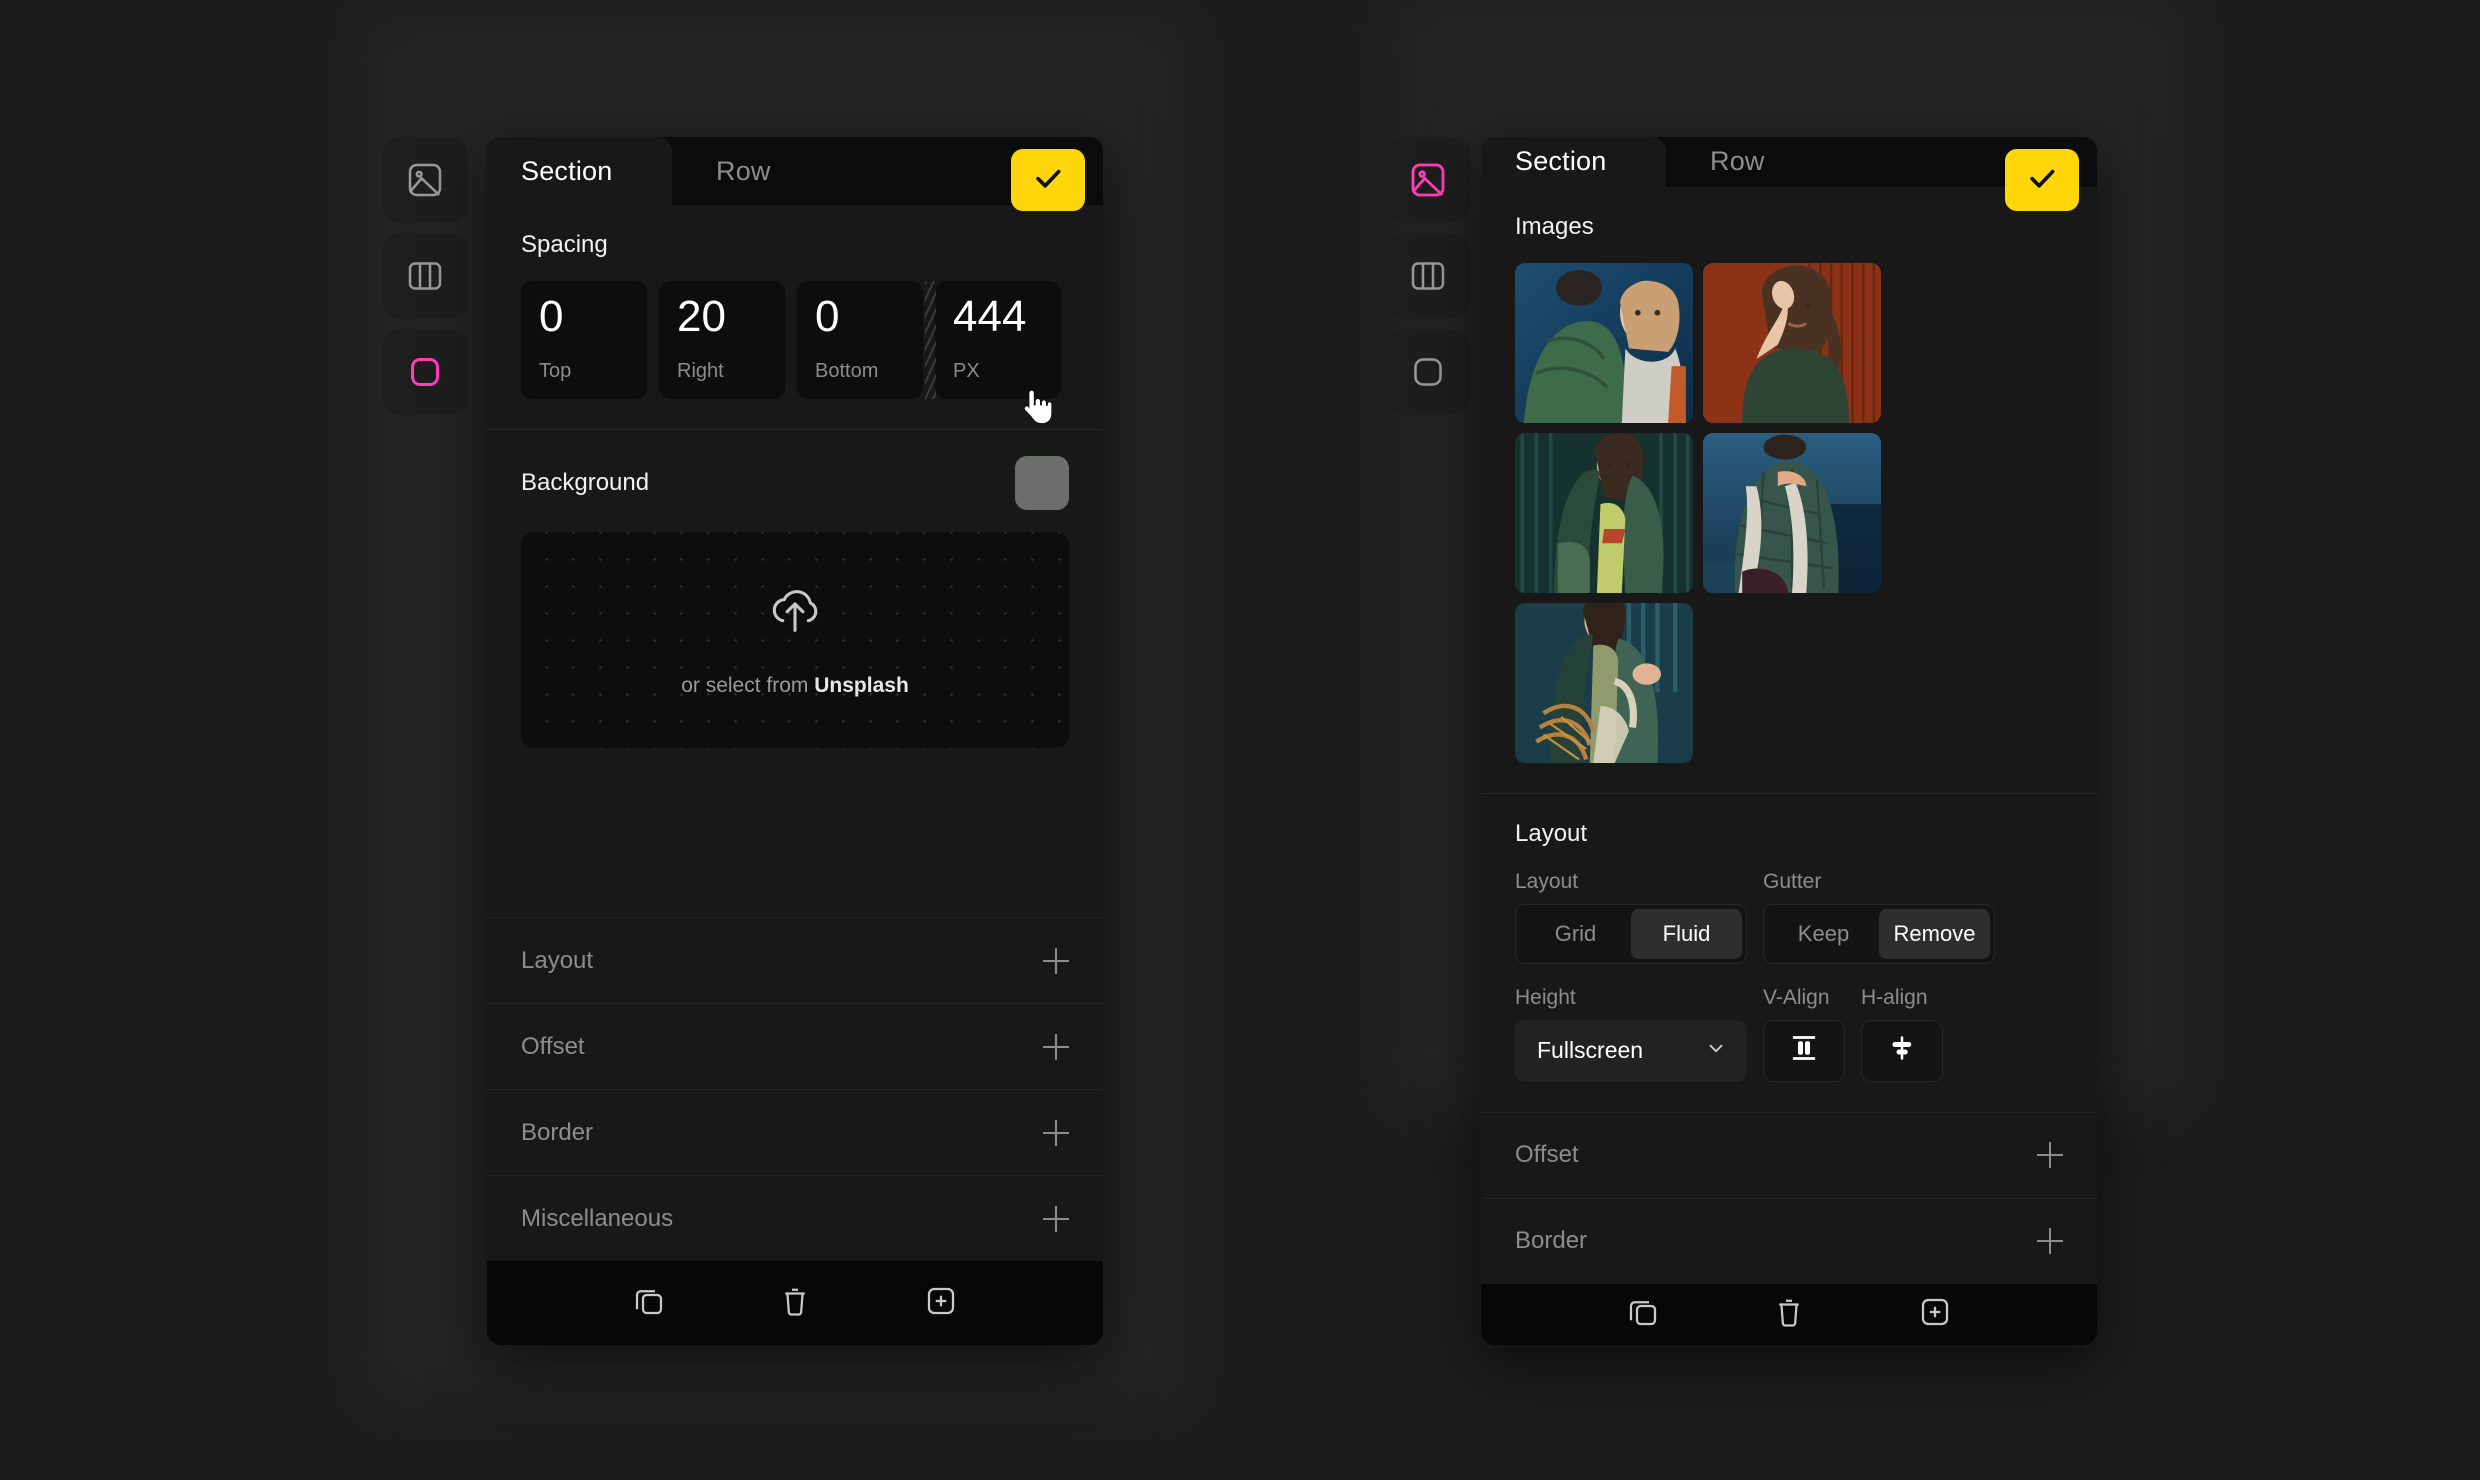 The width and height of the screenshot is (2480, 1480). Describe the element at coordinates (795, 483) in the screenshot. I see `background-header: Background` at that location.